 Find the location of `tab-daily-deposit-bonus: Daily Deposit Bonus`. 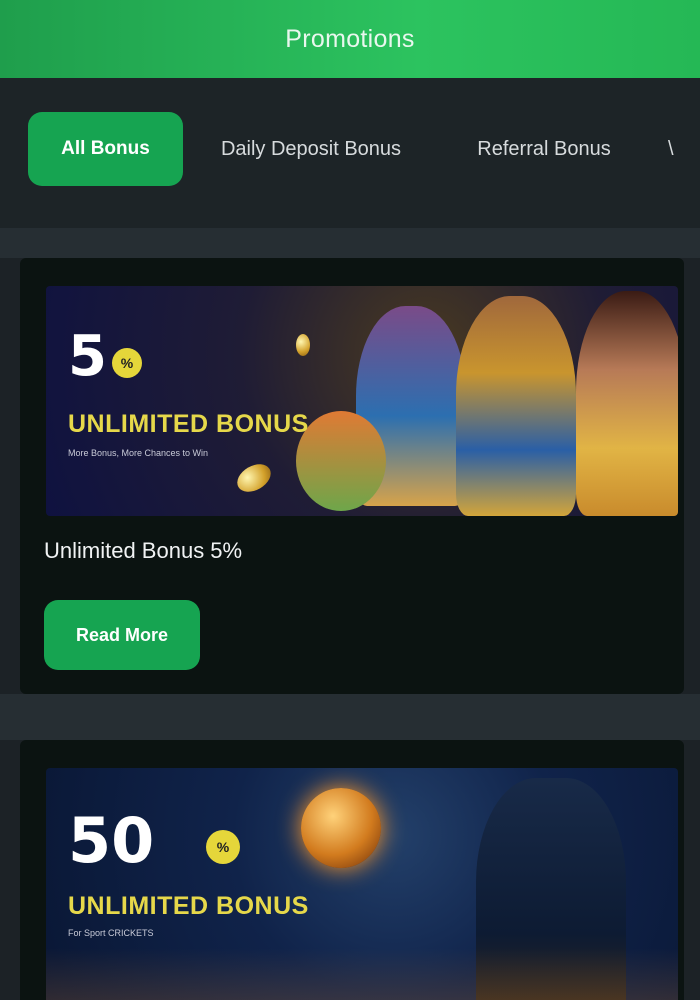

tab-daily-deposit-bonus: Daily Deposit Bonus is located at coordinates (311, 149).